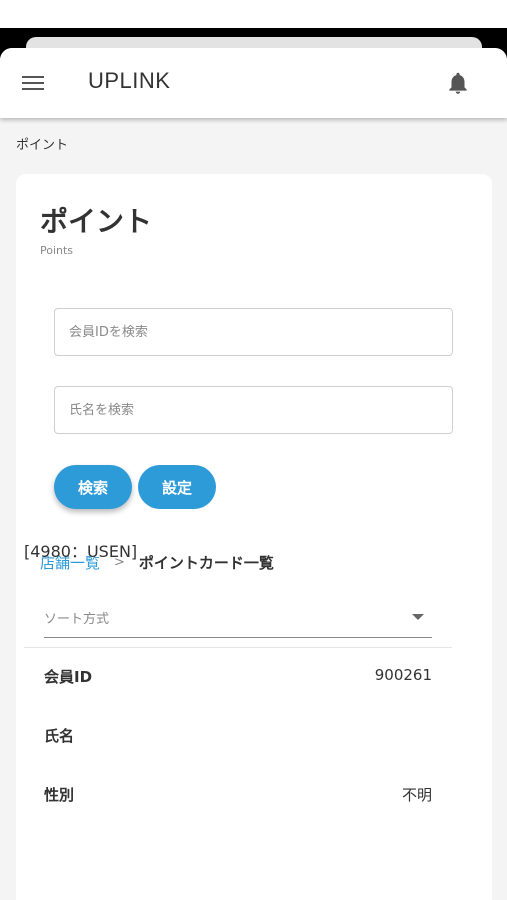  Describe the element at coordinates (238, 740) in the screenshot. I see `detail-row-name: 氏名` at that location.